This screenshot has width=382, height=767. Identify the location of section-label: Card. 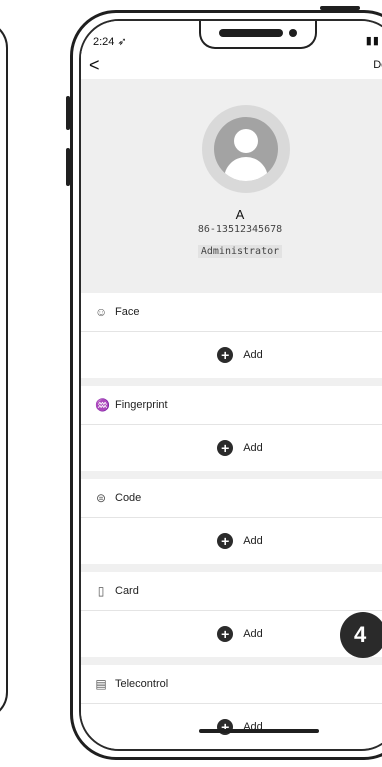
(127, 591).